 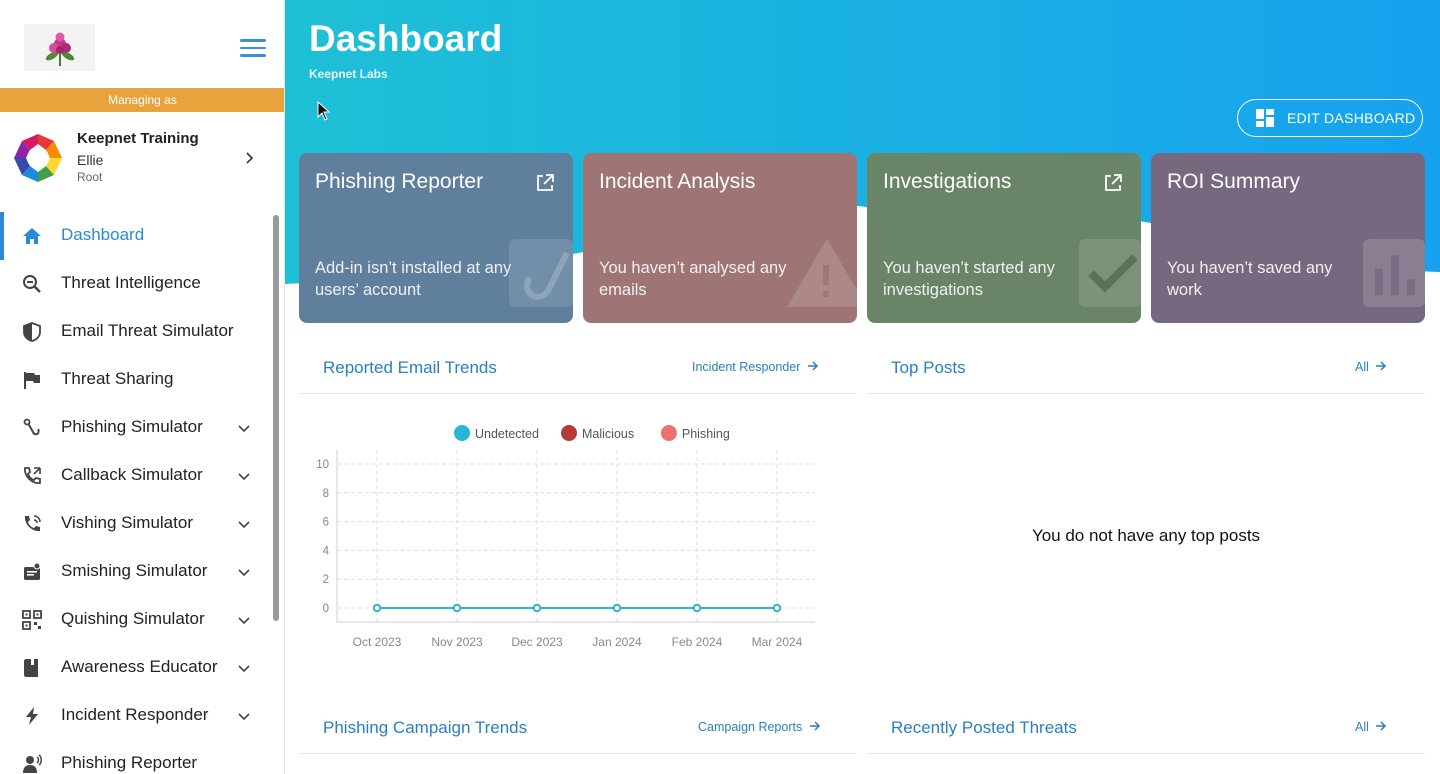 I want to click on x-tick-label: Dec 2023, so click(x=537, y=642).